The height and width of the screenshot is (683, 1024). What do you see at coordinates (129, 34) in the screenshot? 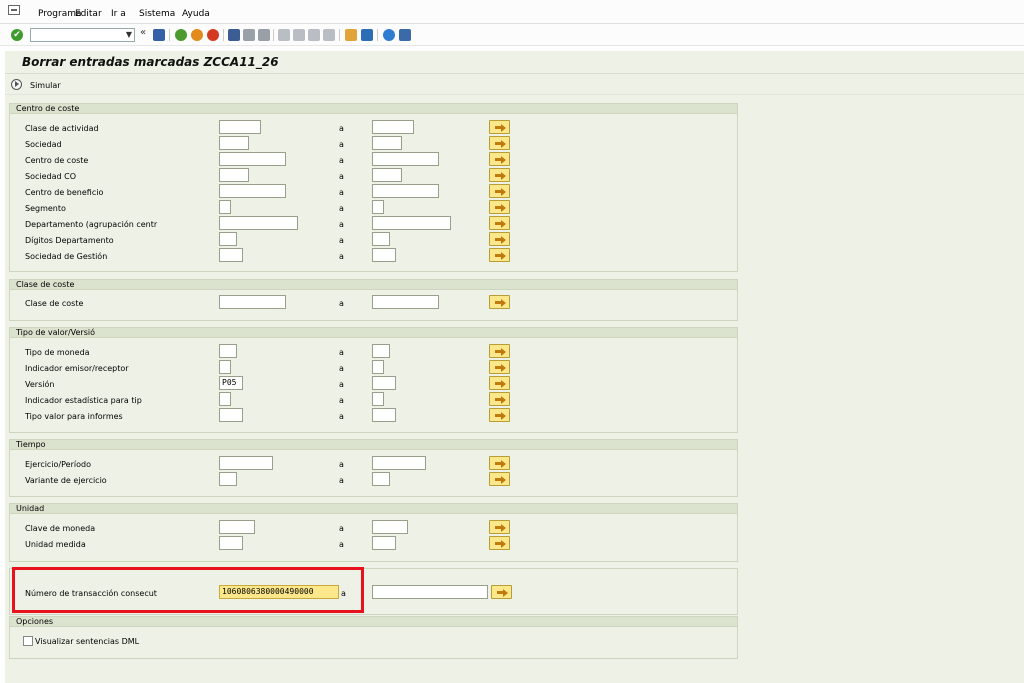
I see `command-dropdown-icon: ▼` at bounding box center [129, 34].